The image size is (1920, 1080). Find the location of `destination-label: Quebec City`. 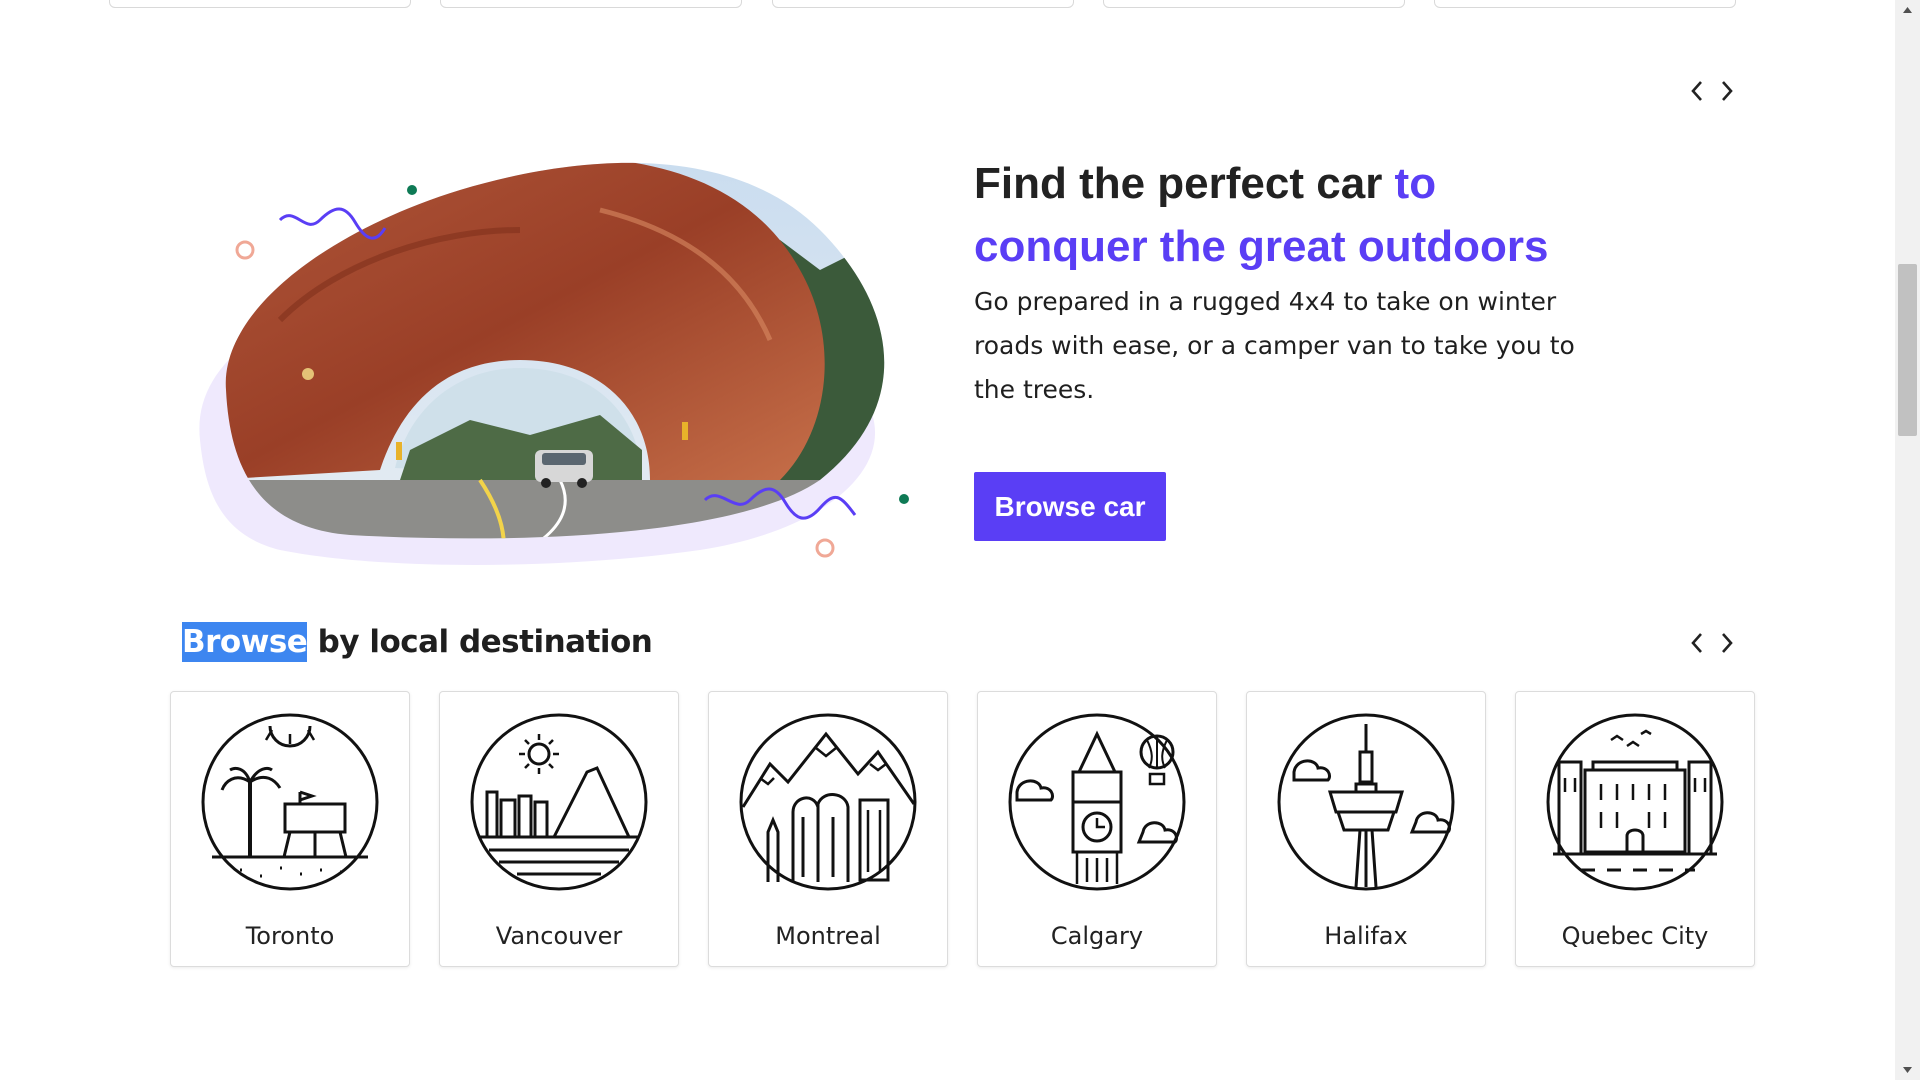

destination-label: Quebec City is located at coordinates (1635, 936).